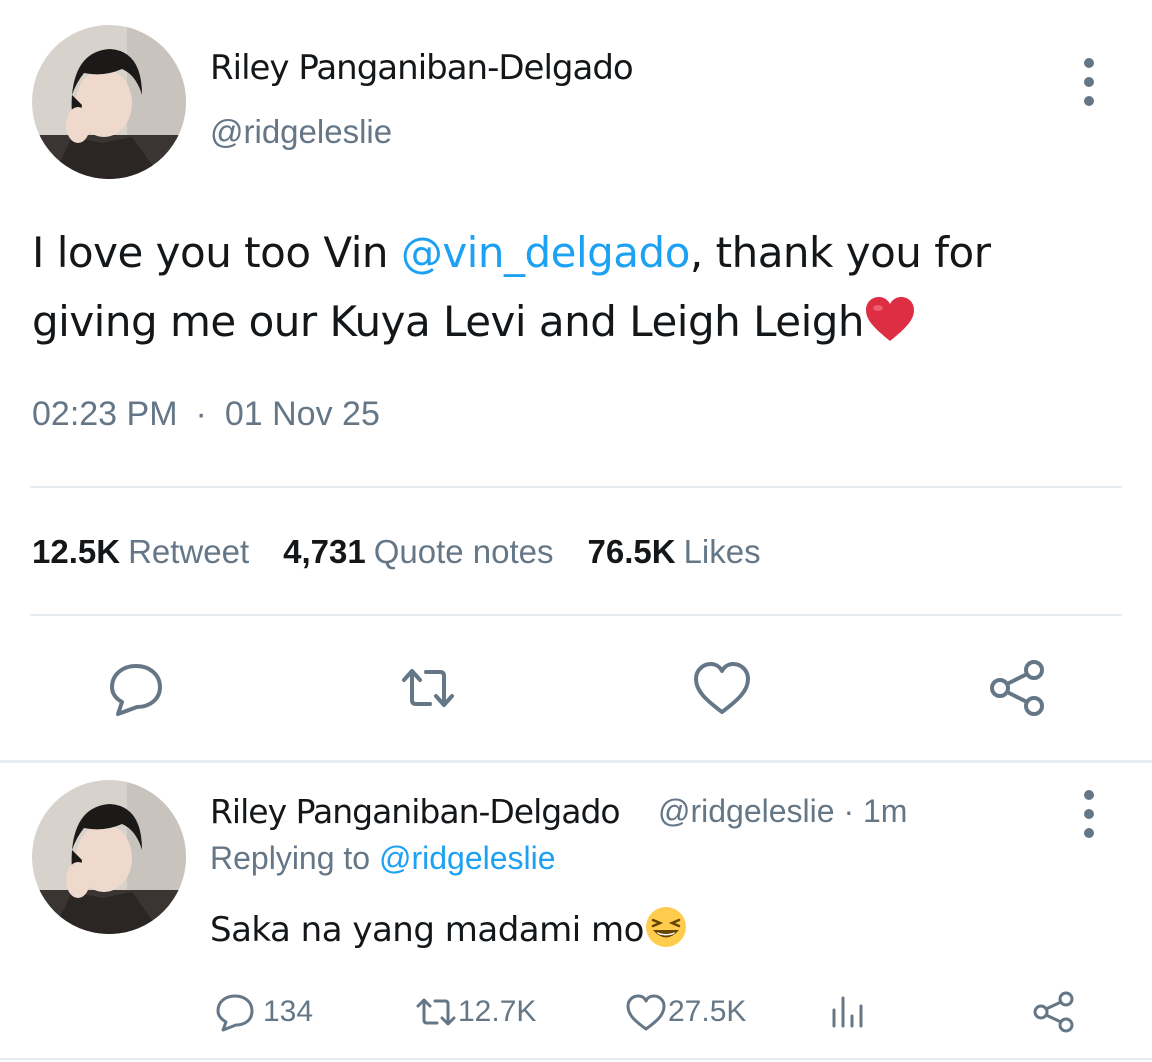 This screenshot has height=1062, width=1152. What do you see at coordinates (631, 551) in the screenshot?
I see `likes-count: 76.5K` at bounding box center [631, 551].